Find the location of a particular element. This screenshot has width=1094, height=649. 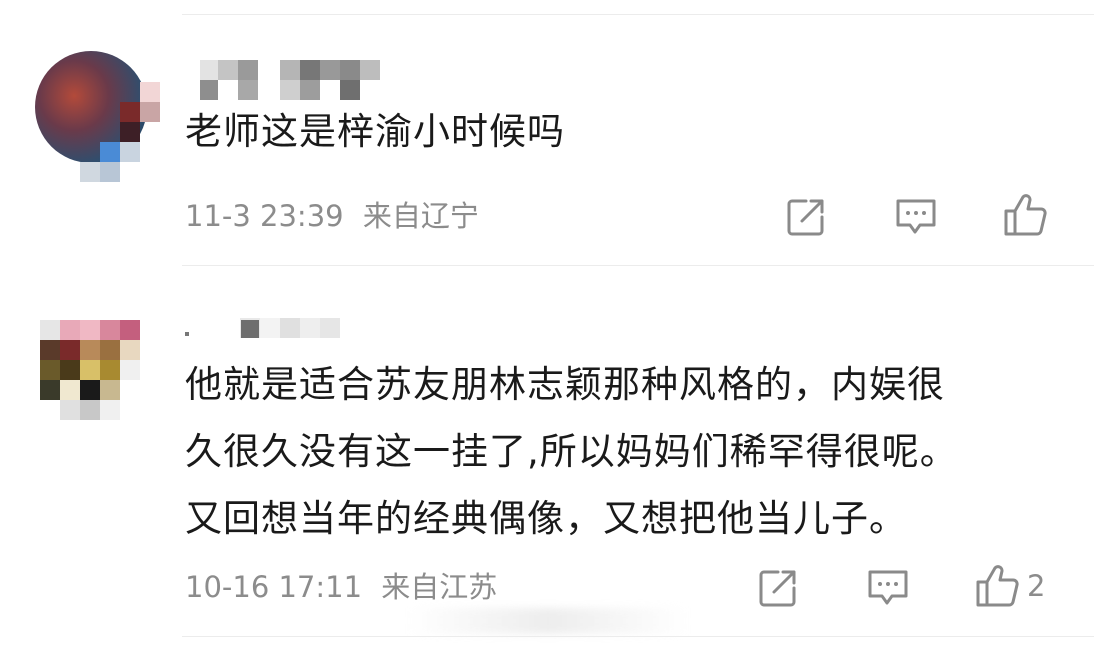

like-button: 2 is located at coordinates (1010, 586).